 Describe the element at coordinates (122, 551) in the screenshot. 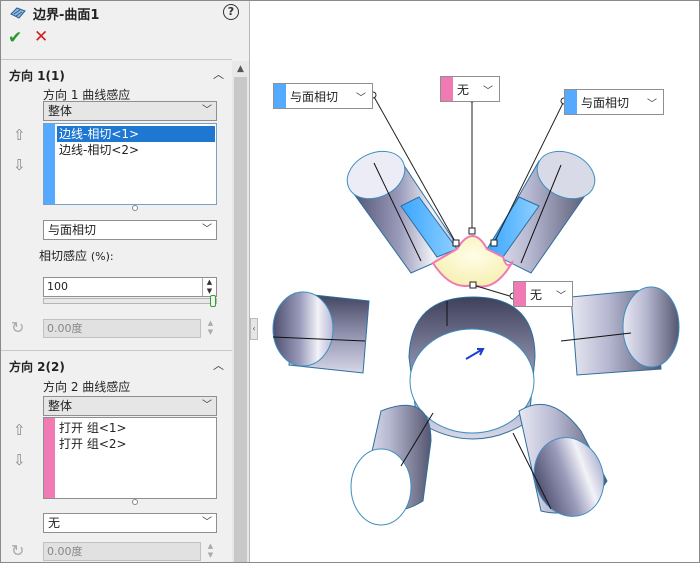

I see `direction2-angle-field: 0.00度` at that location.